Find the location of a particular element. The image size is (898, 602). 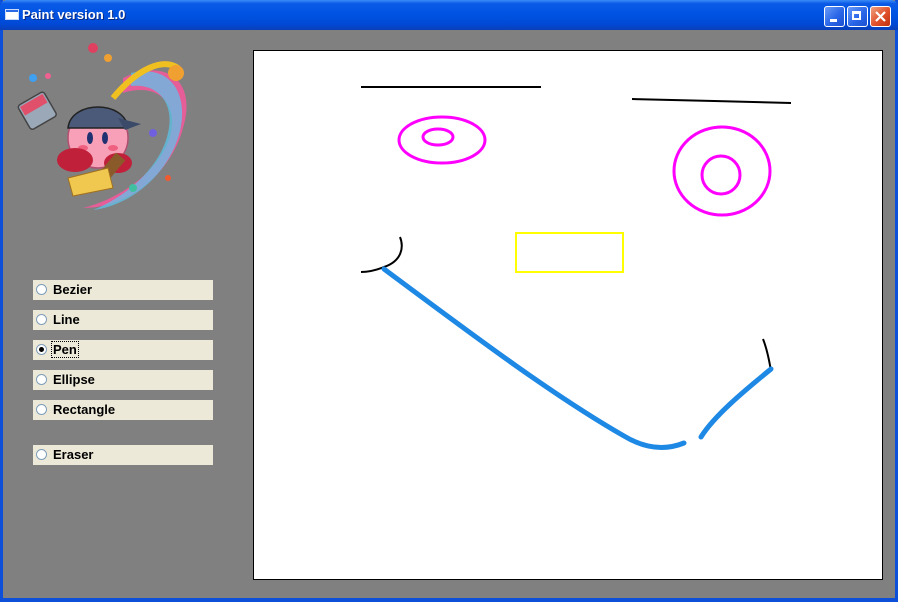

left-eye-outer-ellipse is located at coordinates (442, 140).